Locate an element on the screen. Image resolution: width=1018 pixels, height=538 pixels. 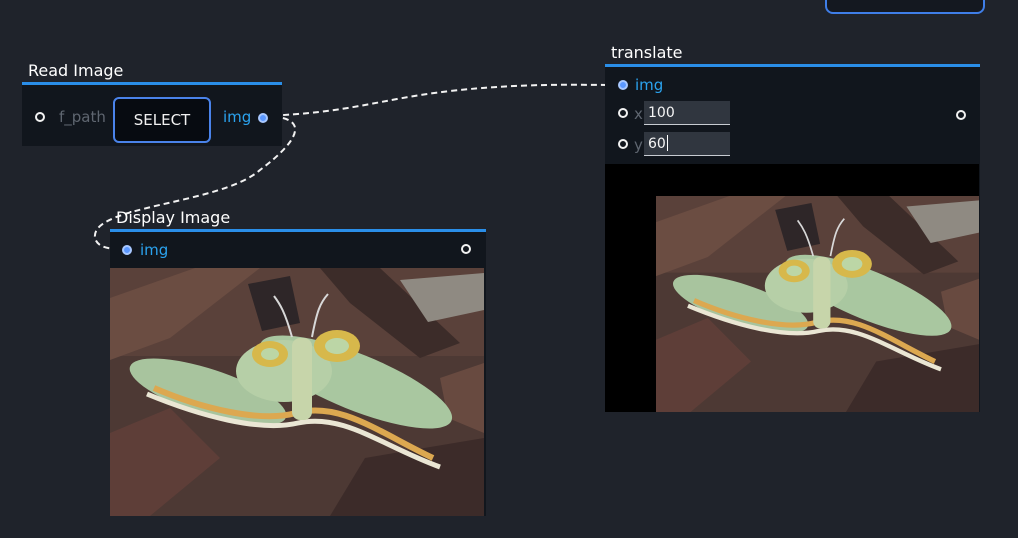
translate-x-value: 100 is located at coordinates (661, 113).